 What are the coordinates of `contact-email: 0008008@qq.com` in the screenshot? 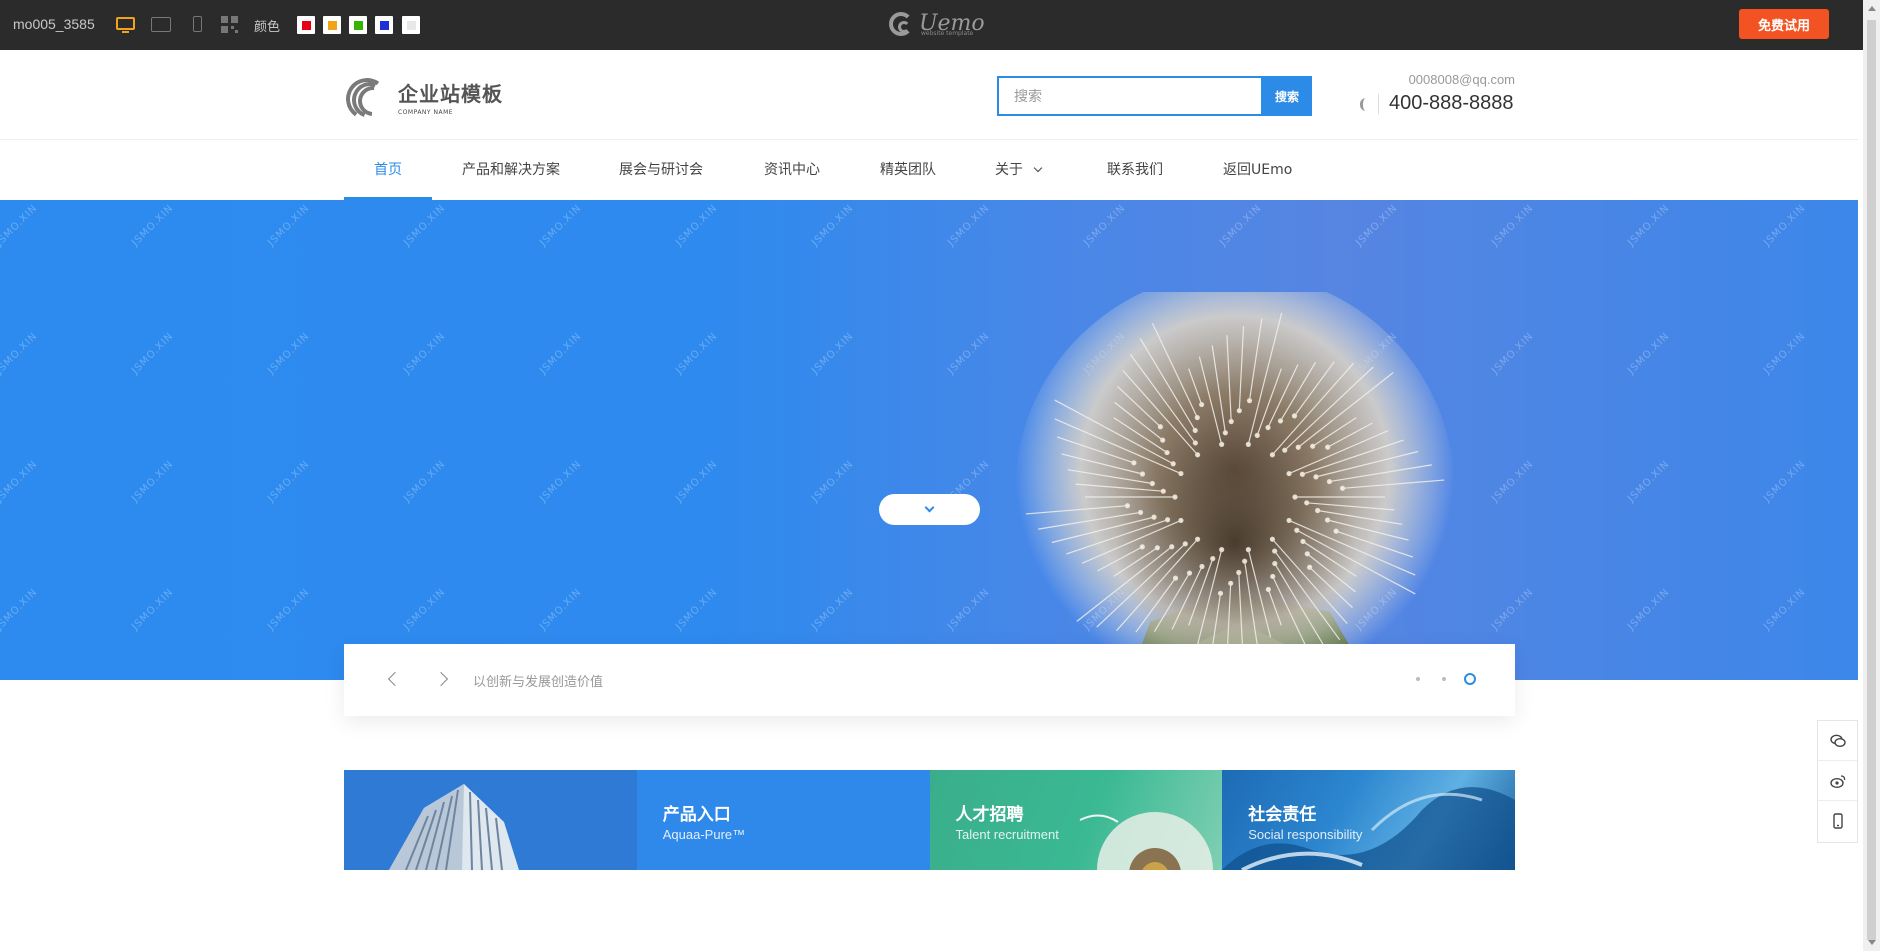 It's located at (1461, 79).